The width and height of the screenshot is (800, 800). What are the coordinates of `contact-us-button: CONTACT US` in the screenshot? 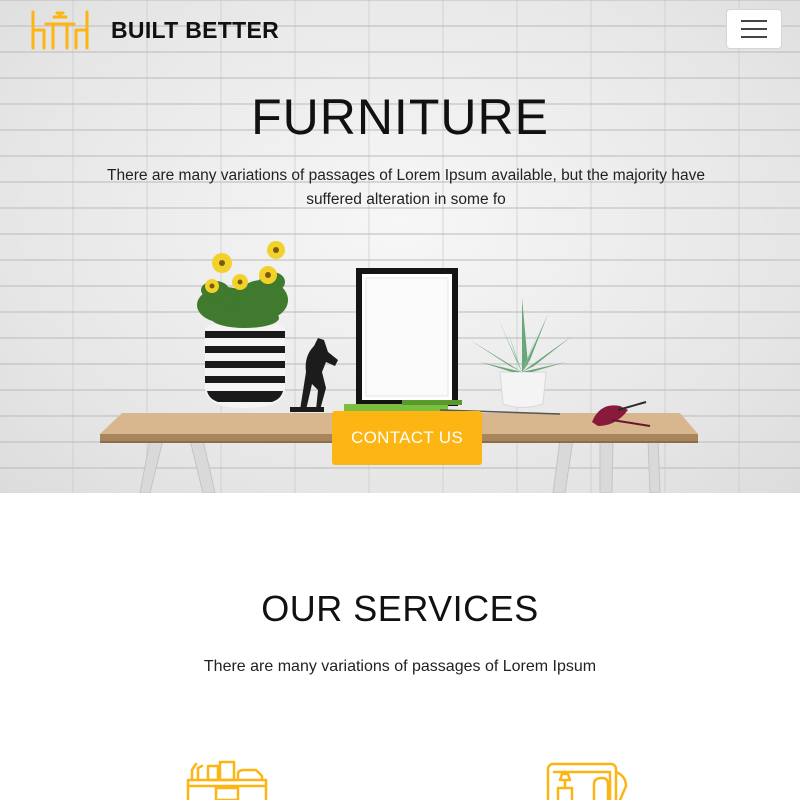 It's located at (407, 438).